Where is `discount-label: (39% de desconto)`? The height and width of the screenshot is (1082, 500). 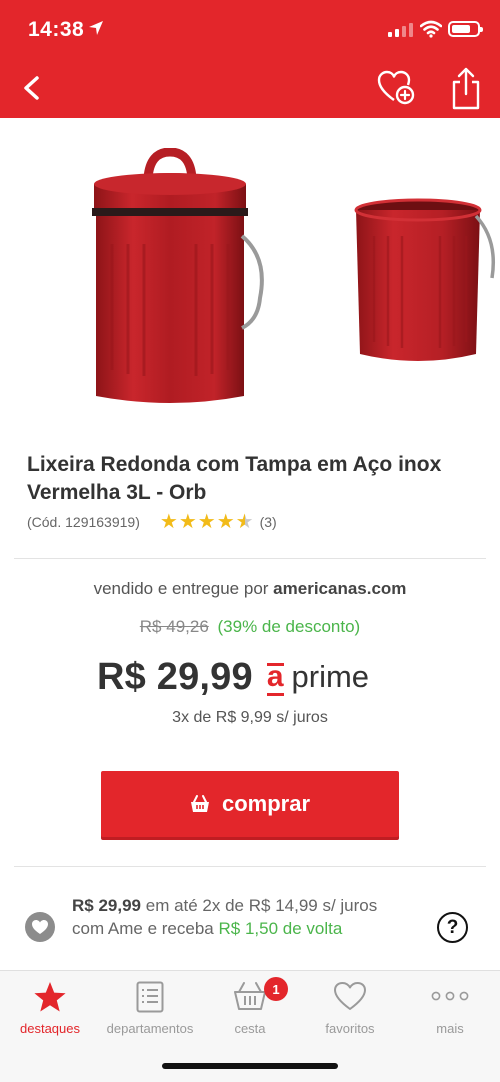 discount-label: (39% de desconto) is located at coordinates (289, 626).